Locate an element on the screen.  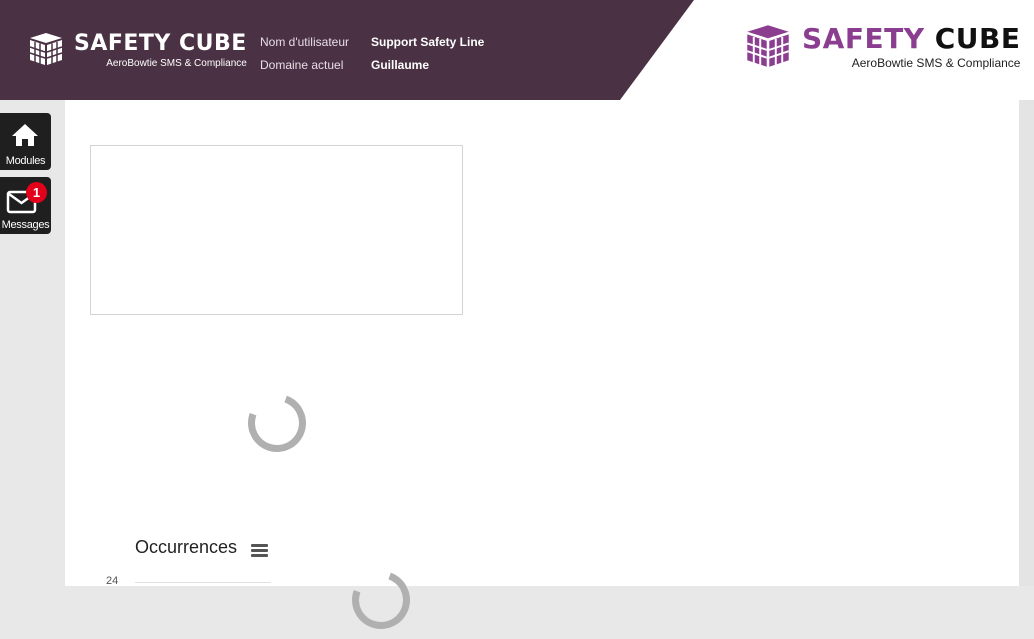
username-value: Support Safety Line is located at coordinates (428, 42).